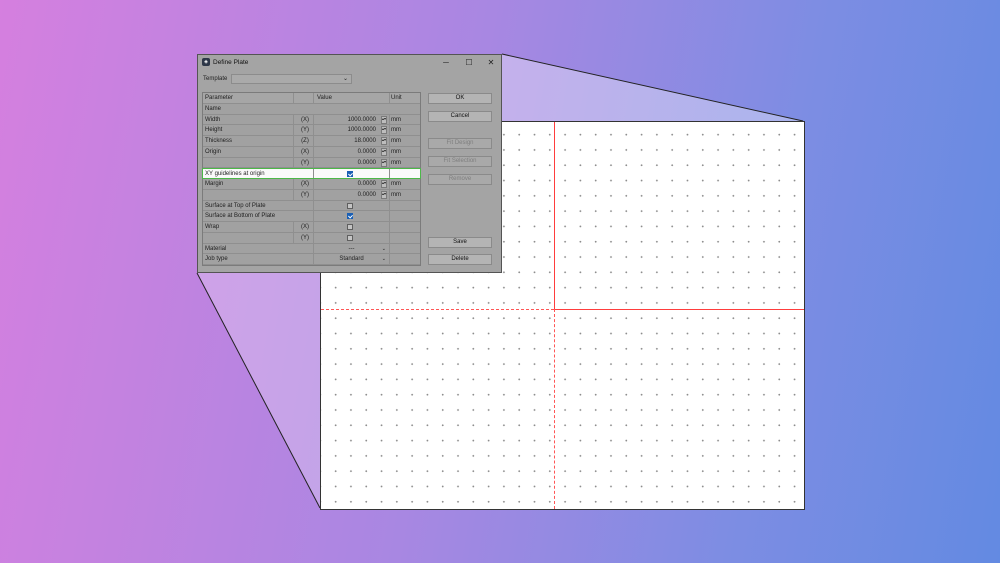 This screenshot has width=1000, height=563. I want to click on wrap-x-checkbox, so click(350, 227).